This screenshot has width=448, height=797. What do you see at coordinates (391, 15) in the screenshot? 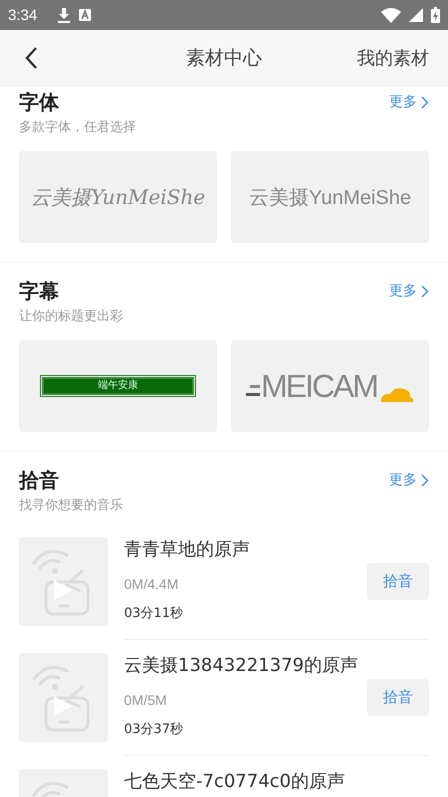
I see `wifi-icon` at bounding box center [391, 15].